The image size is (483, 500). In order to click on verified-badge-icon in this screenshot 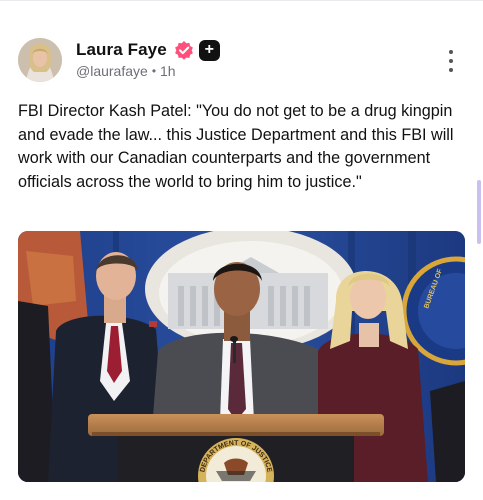, I will do `click(184, 50)`.